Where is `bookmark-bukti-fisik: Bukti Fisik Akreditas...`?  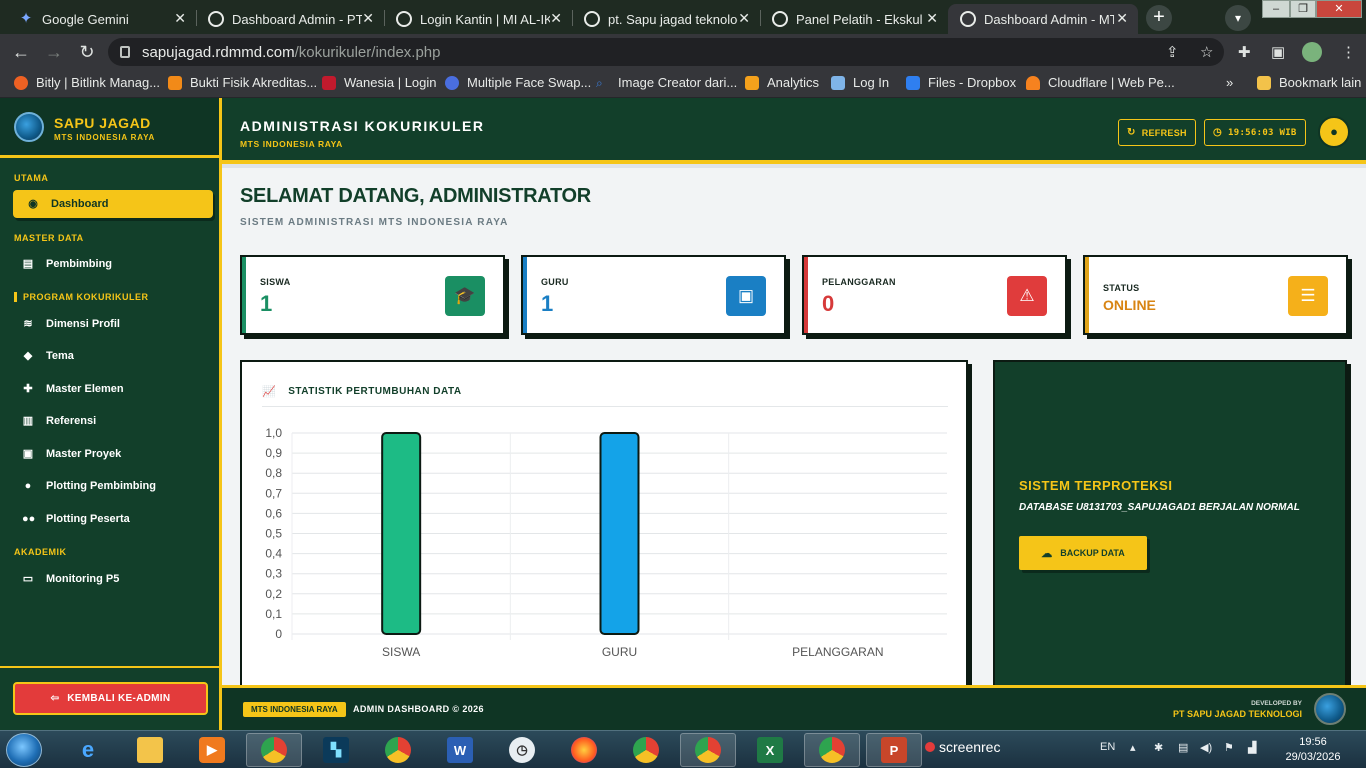
bookmark-bukti-fisik: Bukti Fisik Akreditas... is located at coordinates (242, 82).